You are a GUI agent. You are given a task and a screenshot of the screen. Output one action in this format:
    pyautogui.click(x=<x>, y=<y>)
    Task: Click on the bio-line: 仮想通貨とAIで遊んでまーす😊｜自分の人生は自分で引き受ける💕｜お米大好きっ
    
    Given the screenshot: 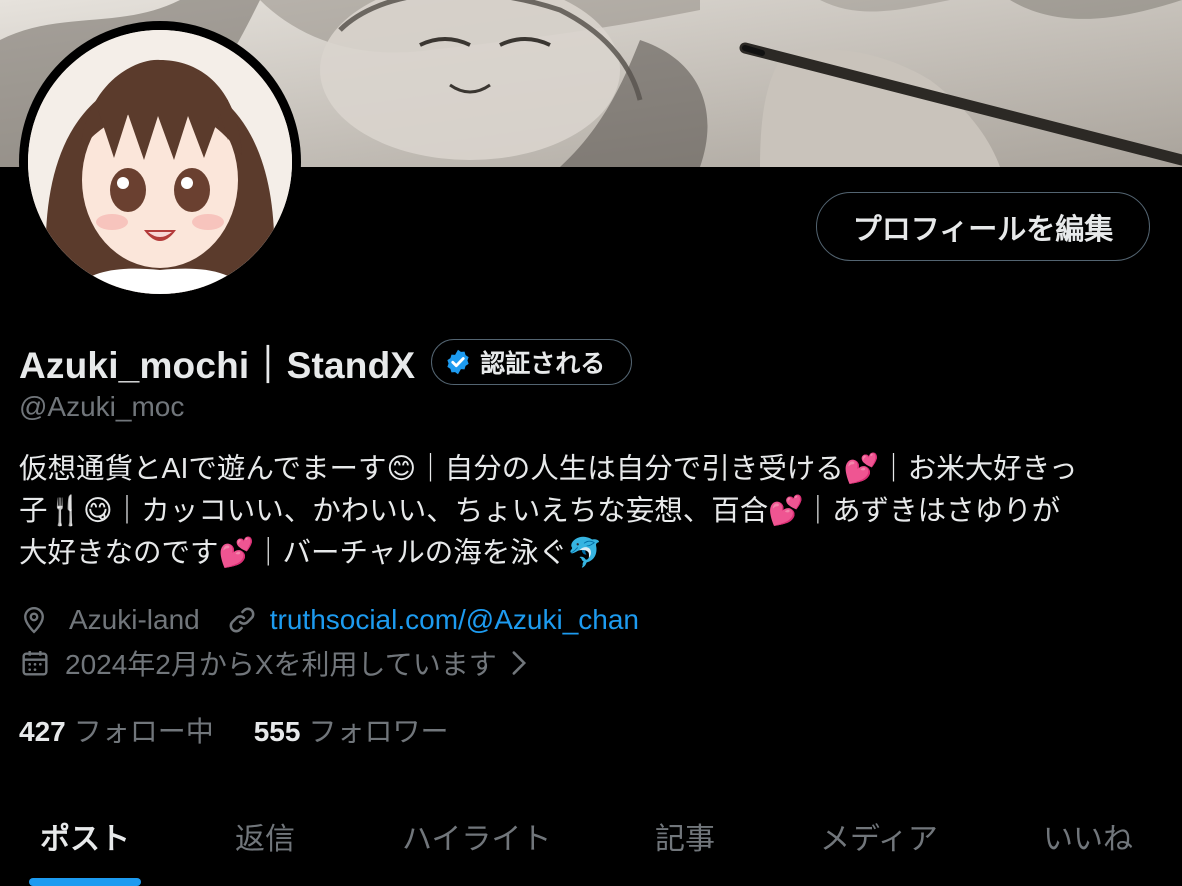 What is the action you would take?
    pyautogui.click(x=548, y=469)
    